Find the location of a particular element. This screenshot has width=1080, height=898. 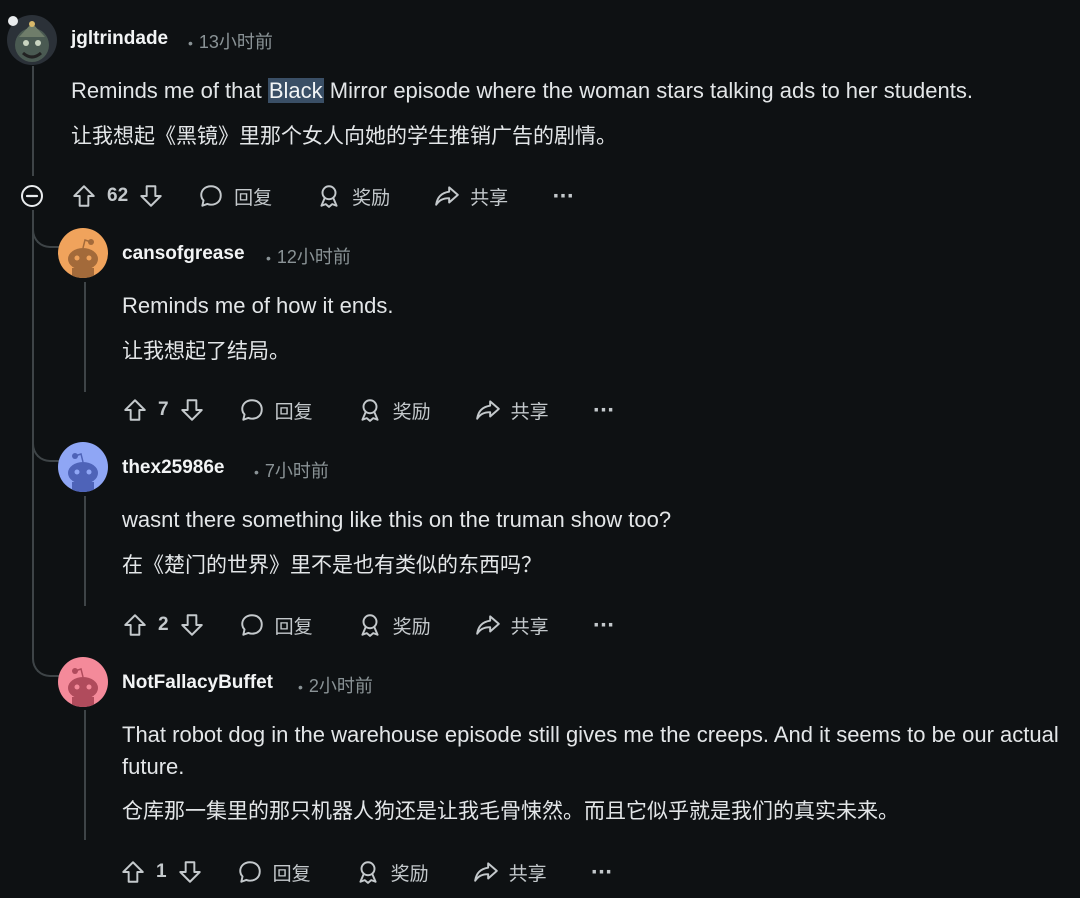

comment-actions: 2 回复 奖励 共享 ··· is located at coordinates (368, 625).